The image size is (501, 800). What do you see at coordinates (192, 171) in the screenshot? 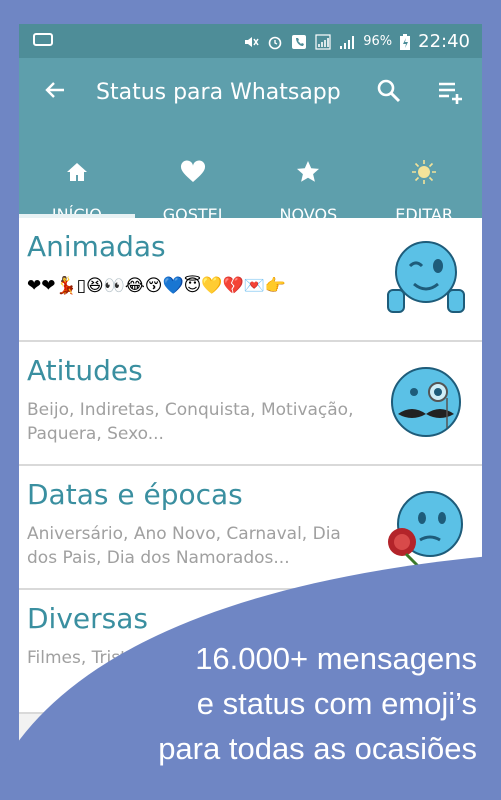
I see `heart-icon` at bounding box center [192, 171].